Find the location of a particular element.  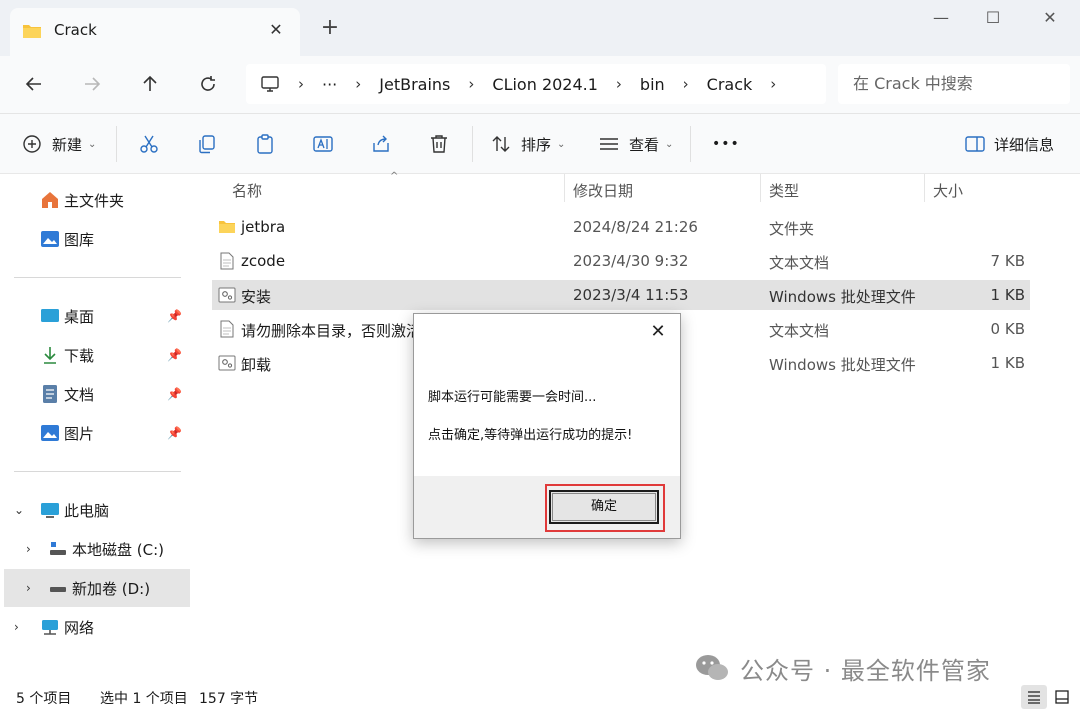

tab-crack: Crack ✕ is located at coordinates (155, 32).